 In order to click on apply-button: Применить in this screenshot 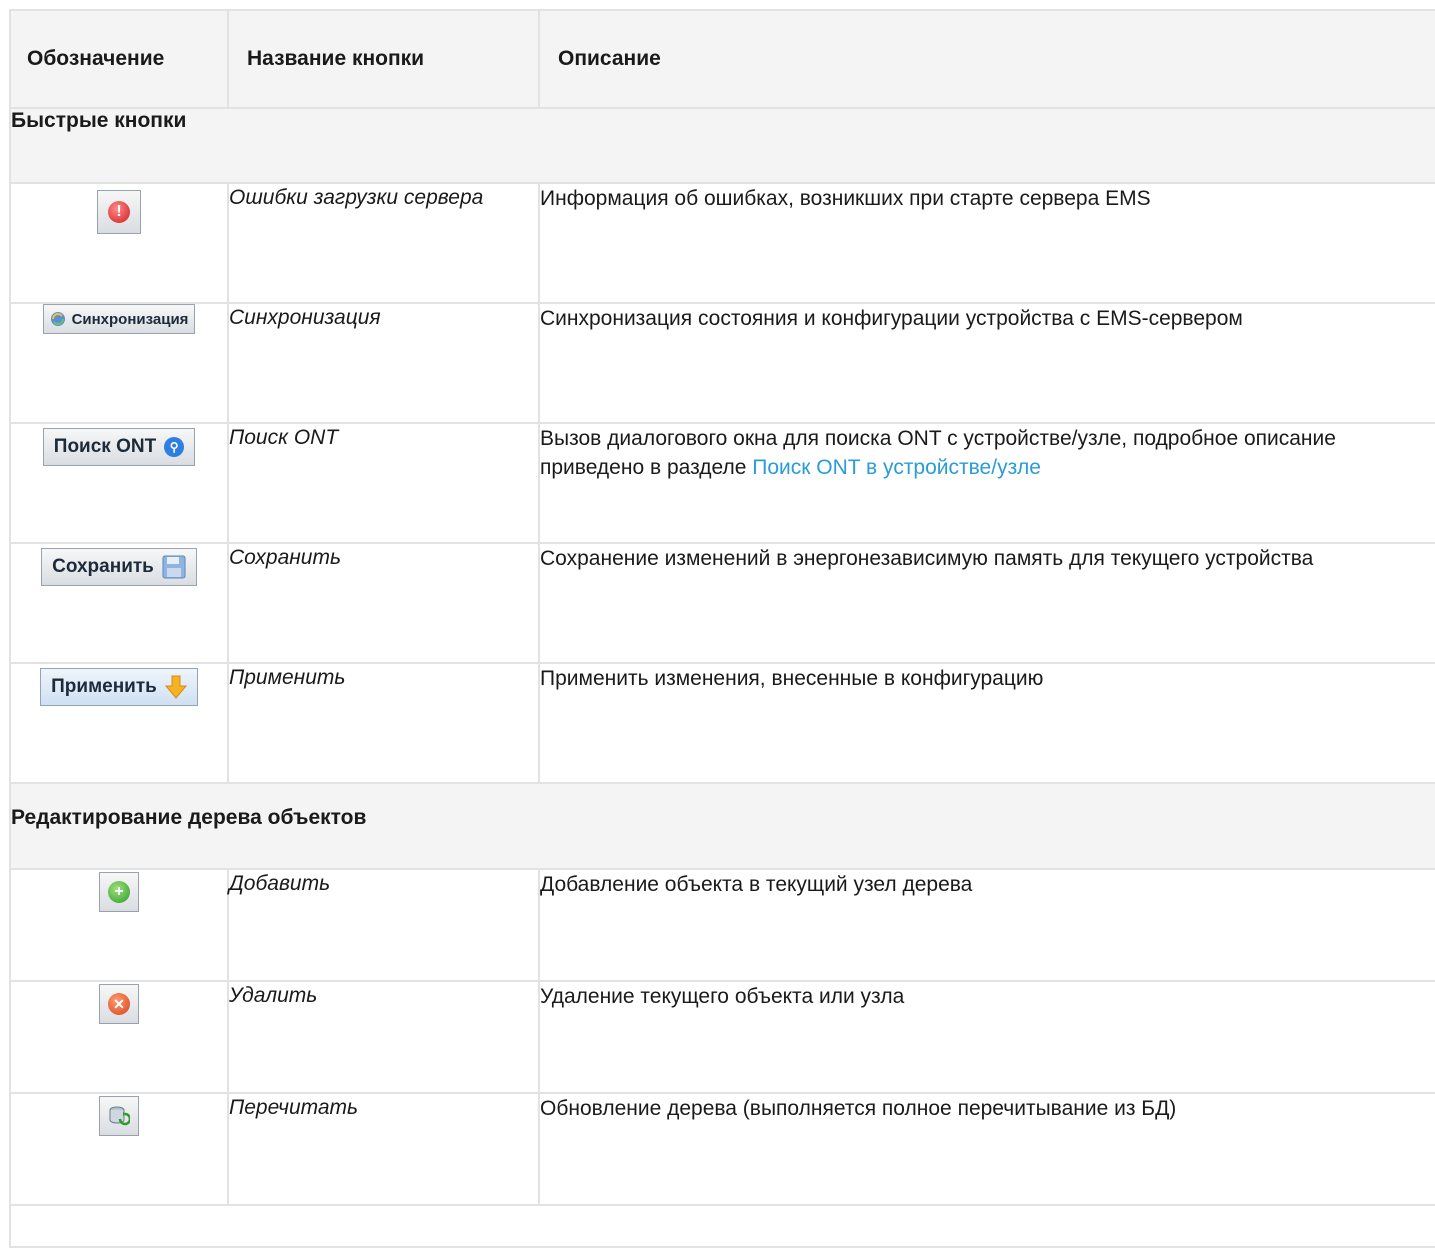, I will do `click(119, 687)`.